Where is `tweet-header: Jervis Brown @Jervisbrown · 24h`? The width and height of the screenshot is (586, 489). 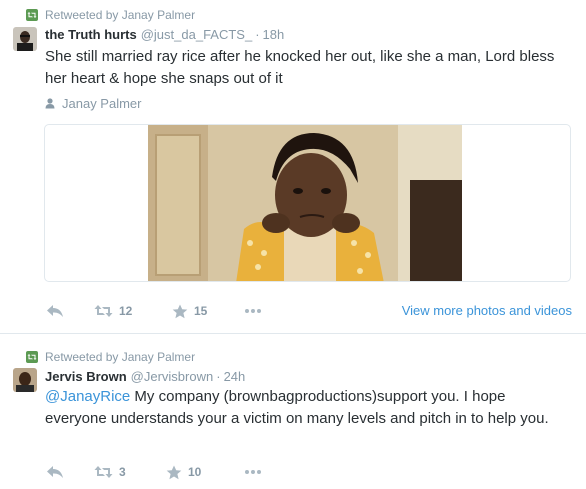
tweet-header: Jervis Brown @Jervisbrown · 24h is located at coordinates (145, 376).